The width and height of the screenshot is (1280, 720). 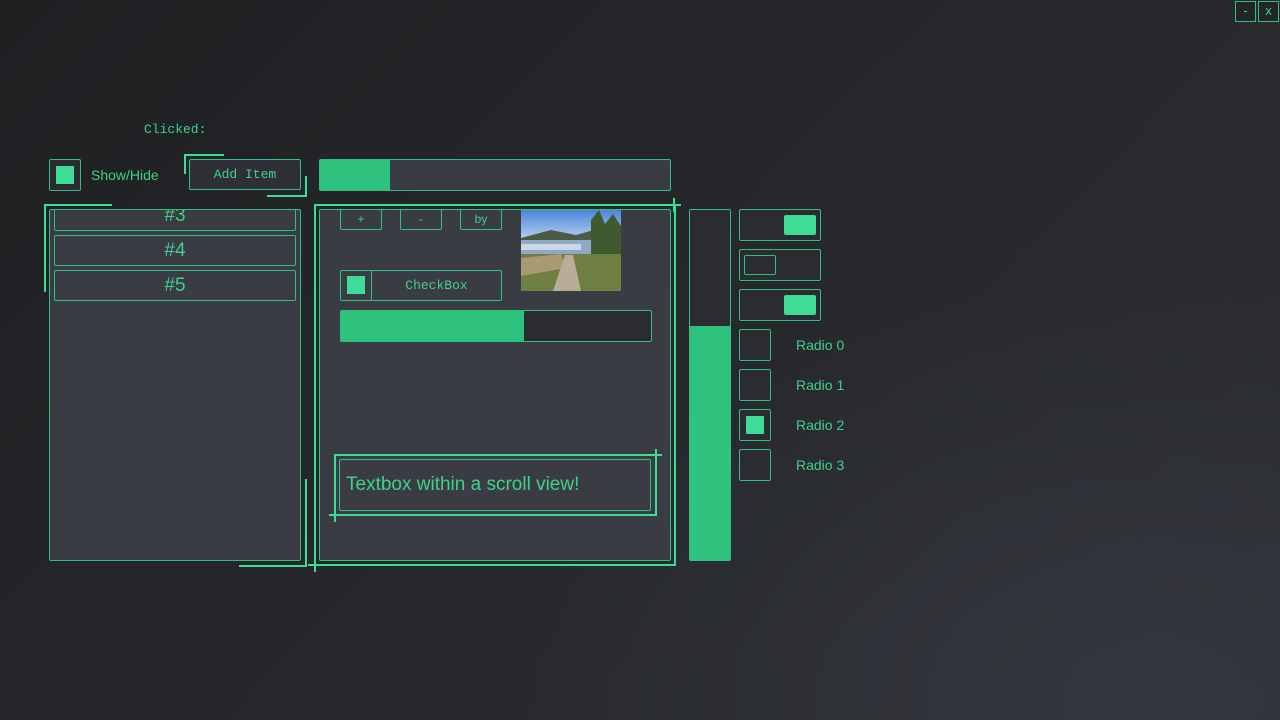 I want to click on close-button: x, so click(x=1268, y=11).